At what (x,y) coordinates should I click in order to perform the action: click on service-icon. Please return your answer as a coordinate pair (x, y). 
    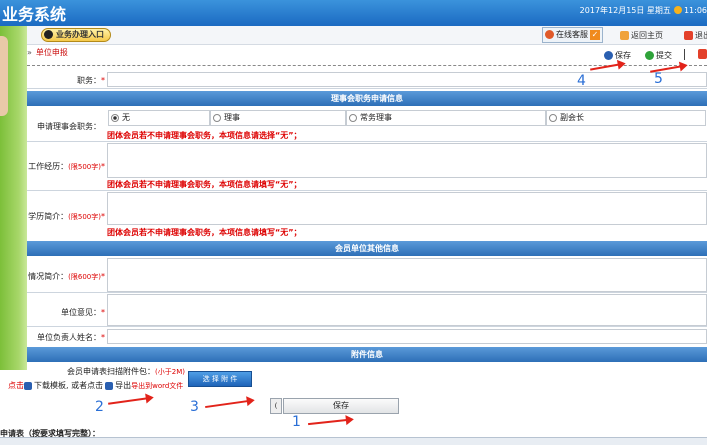
    Looking at the image, I should click on (549, 34).